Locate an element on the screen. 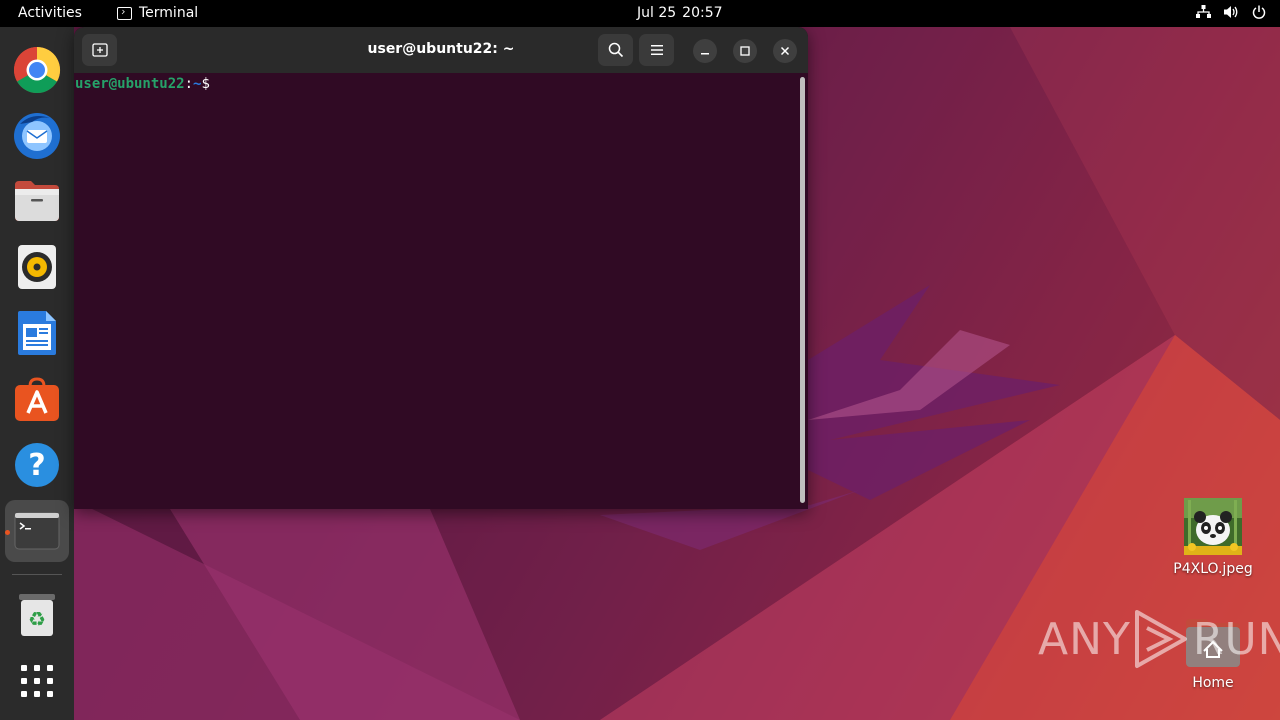  volume-icon is located at coordinates (1231, 12).